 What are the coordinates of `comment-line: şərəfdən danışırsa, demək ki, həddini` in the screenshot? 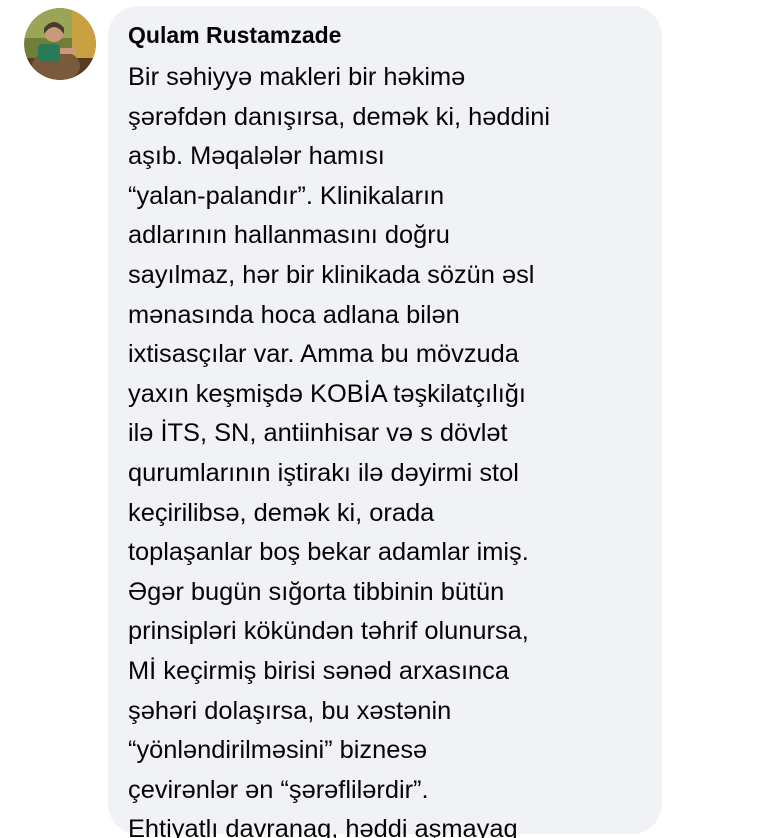 It's located at (339, 116).